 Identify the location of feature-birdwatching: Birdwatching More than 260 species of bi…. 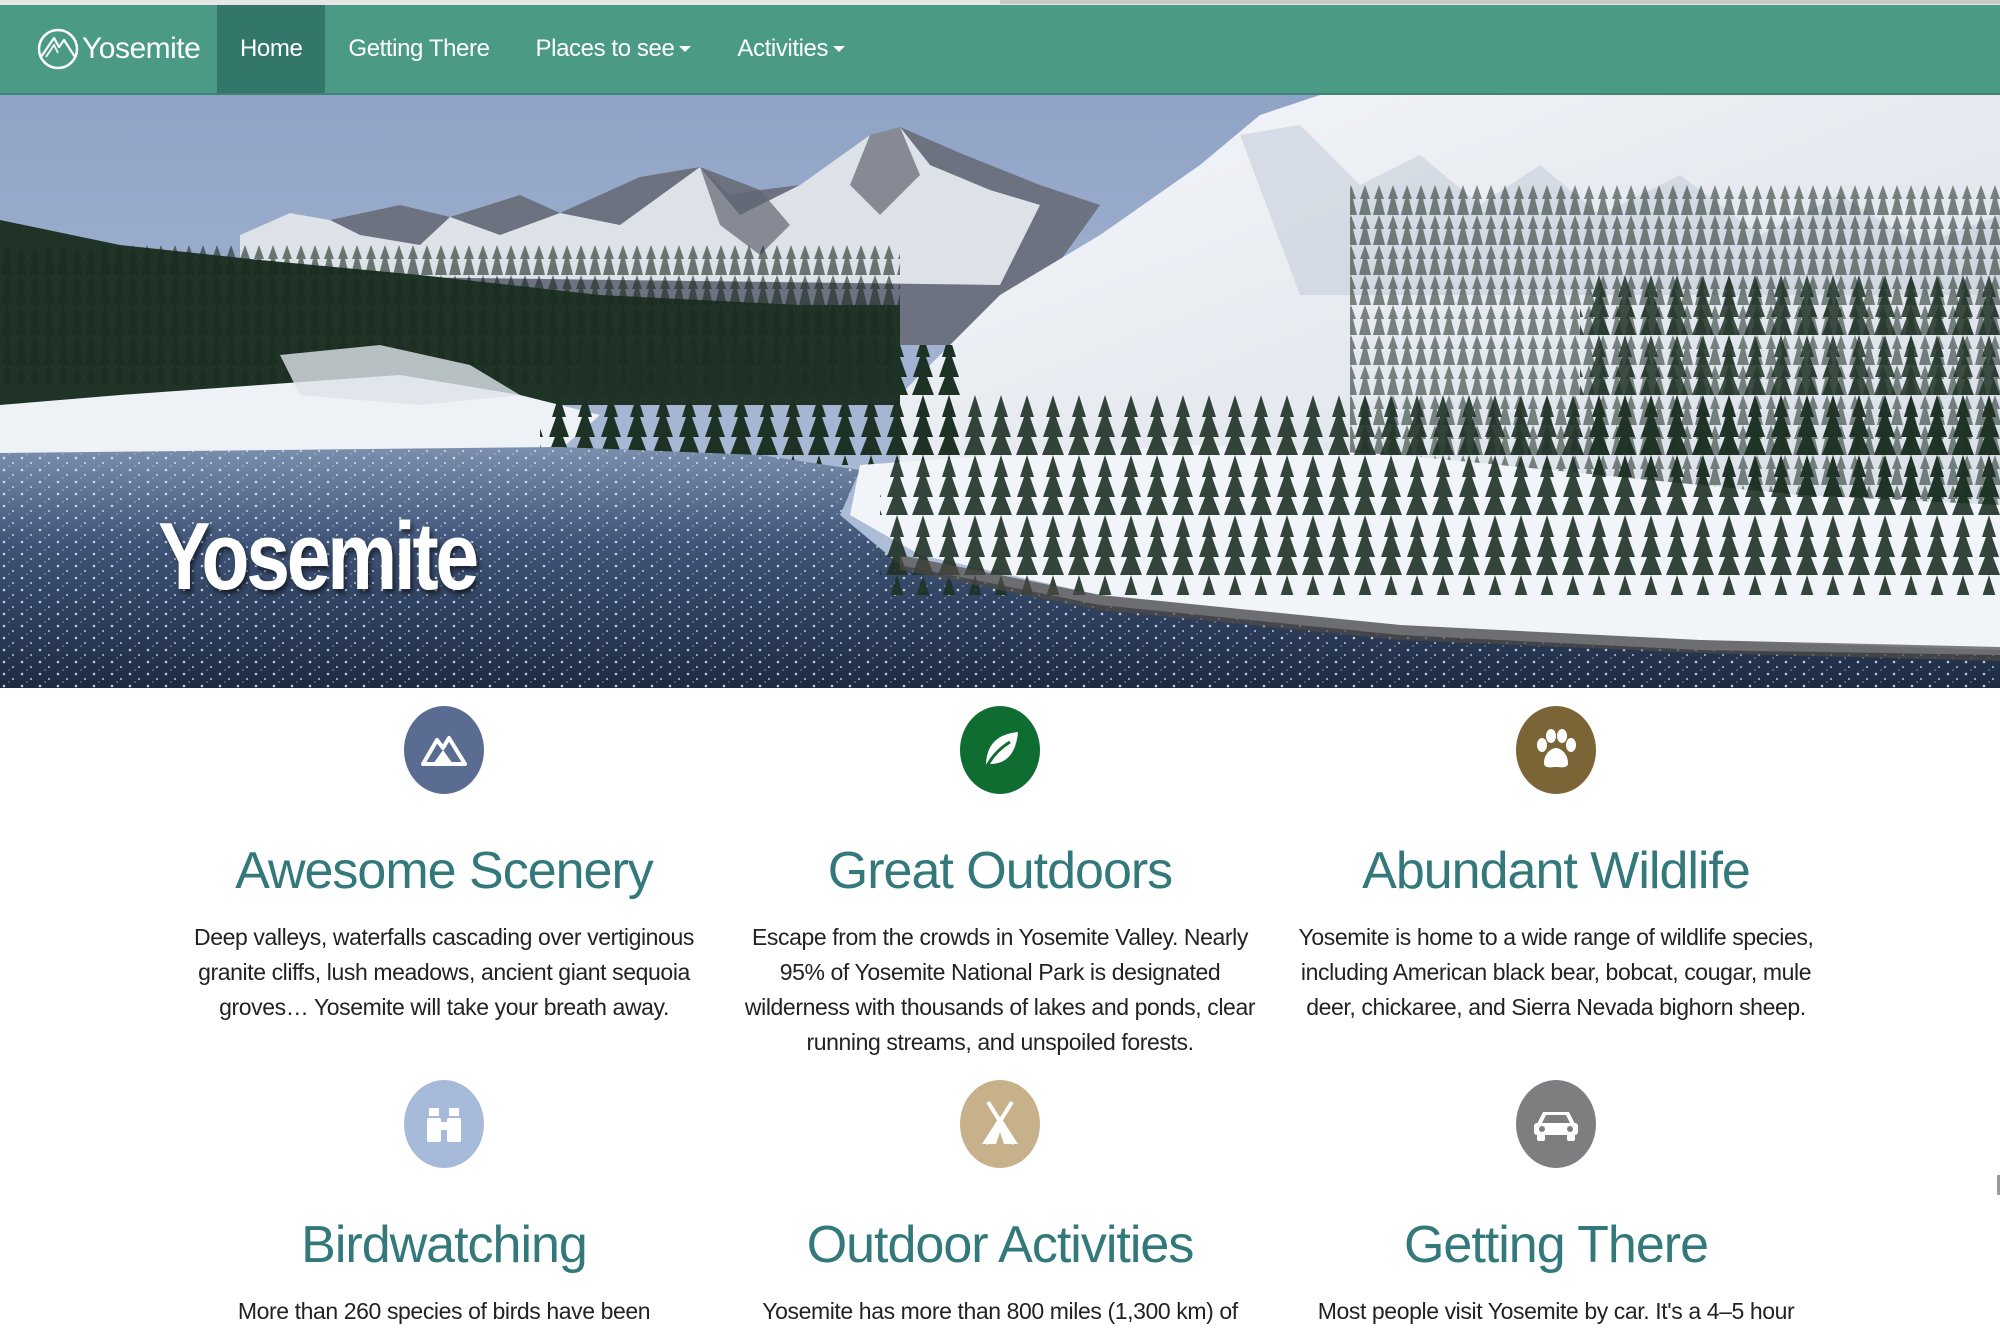
(444, 1204).